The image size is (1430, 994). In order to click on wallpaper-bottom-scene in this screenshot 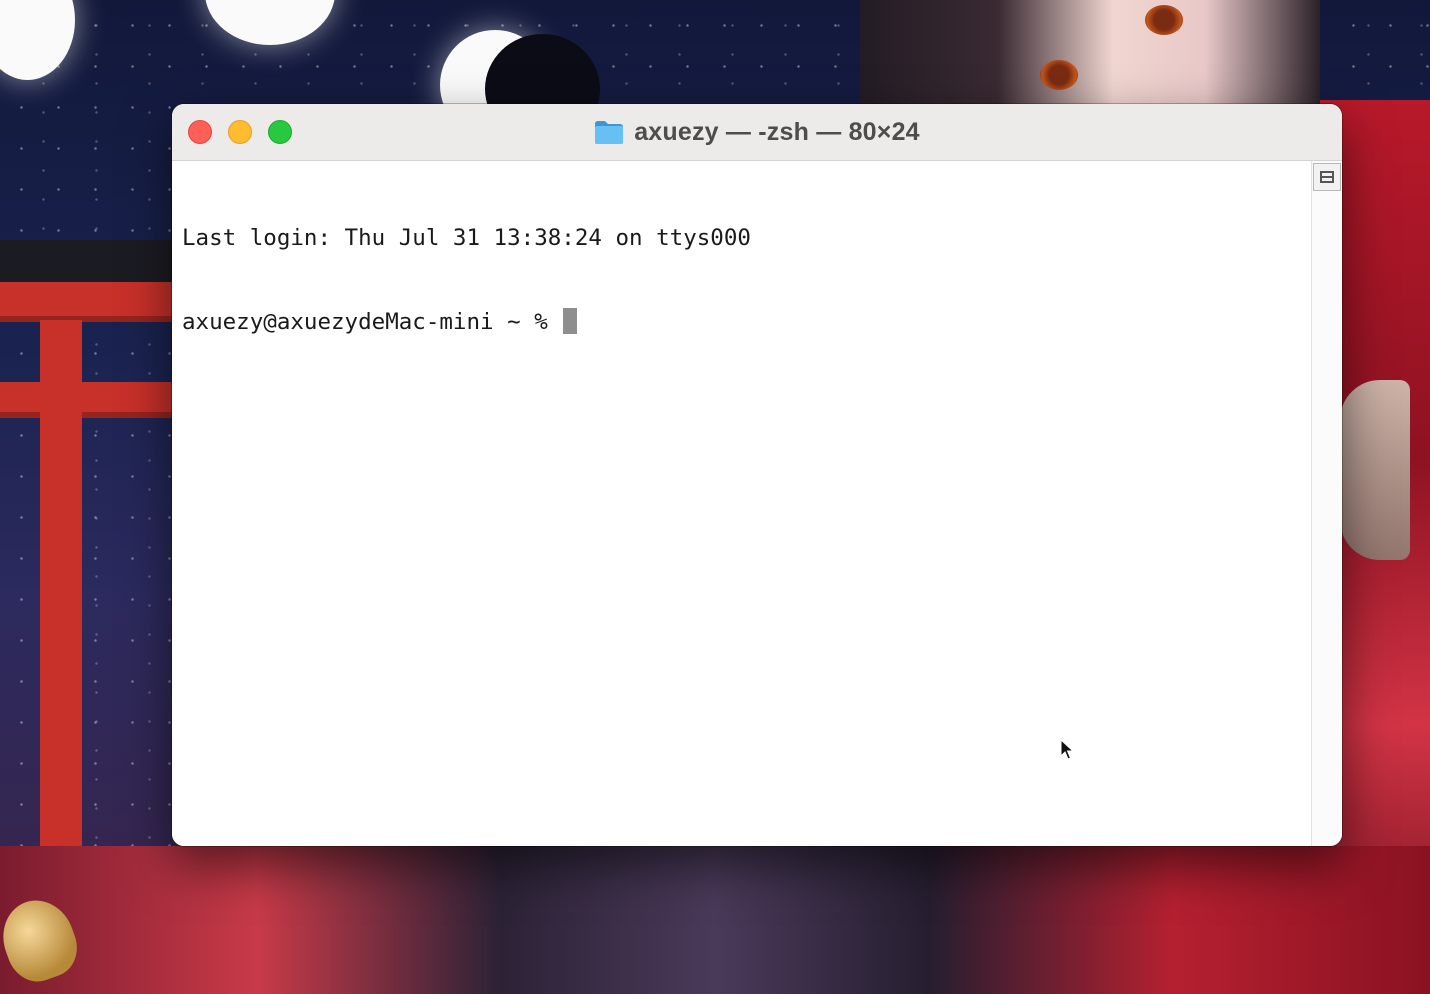, I will do `click(715, 920)`.